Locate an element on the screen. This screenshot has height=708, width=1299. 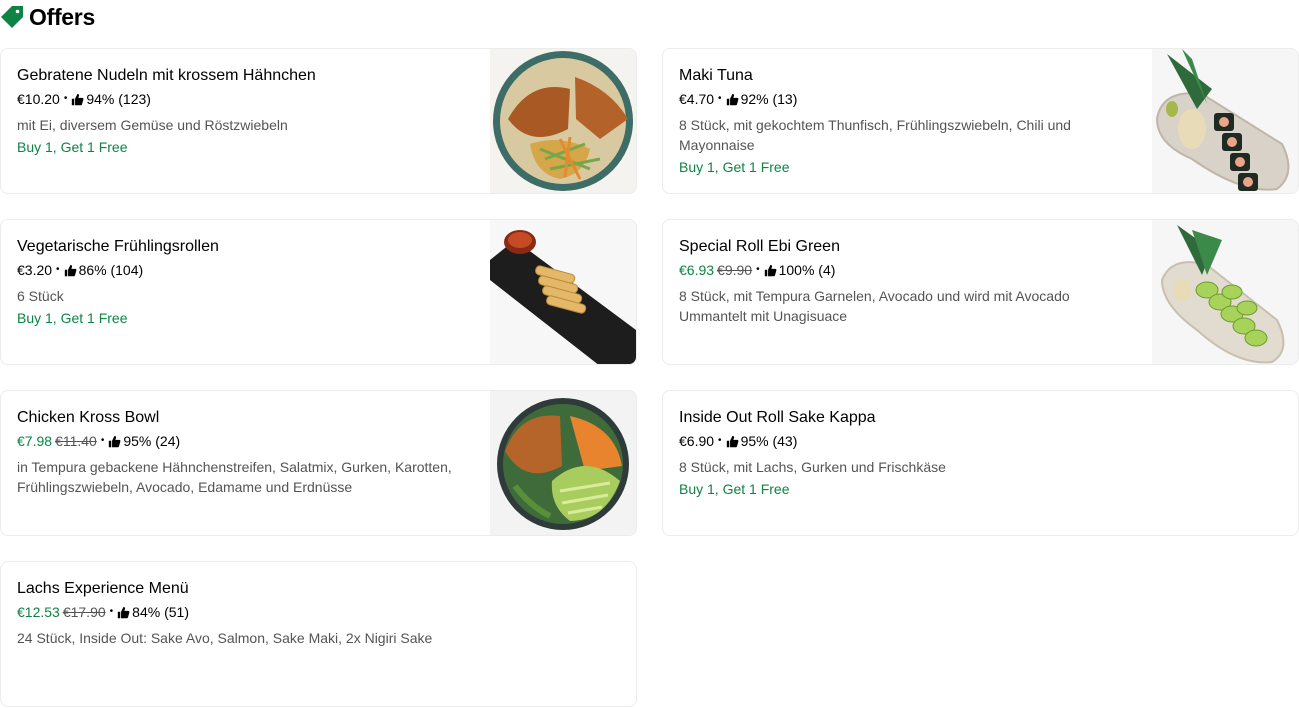
item-original-price: €11.40 is located at coordinates (76, 441).